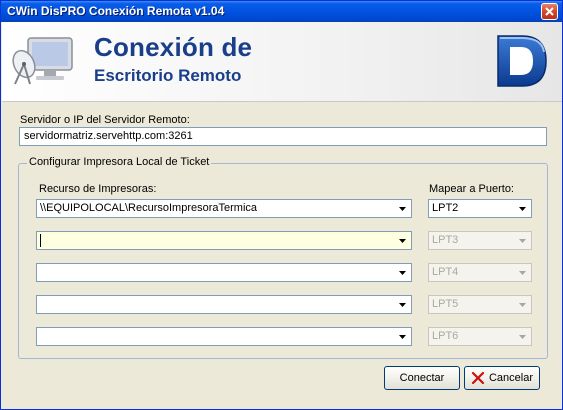  What do you see at coordinates (105, 120) in the screenshot?
I see `server-label: Servidor o IP del Servidor Remoto:` at bounding box center [105, 120].